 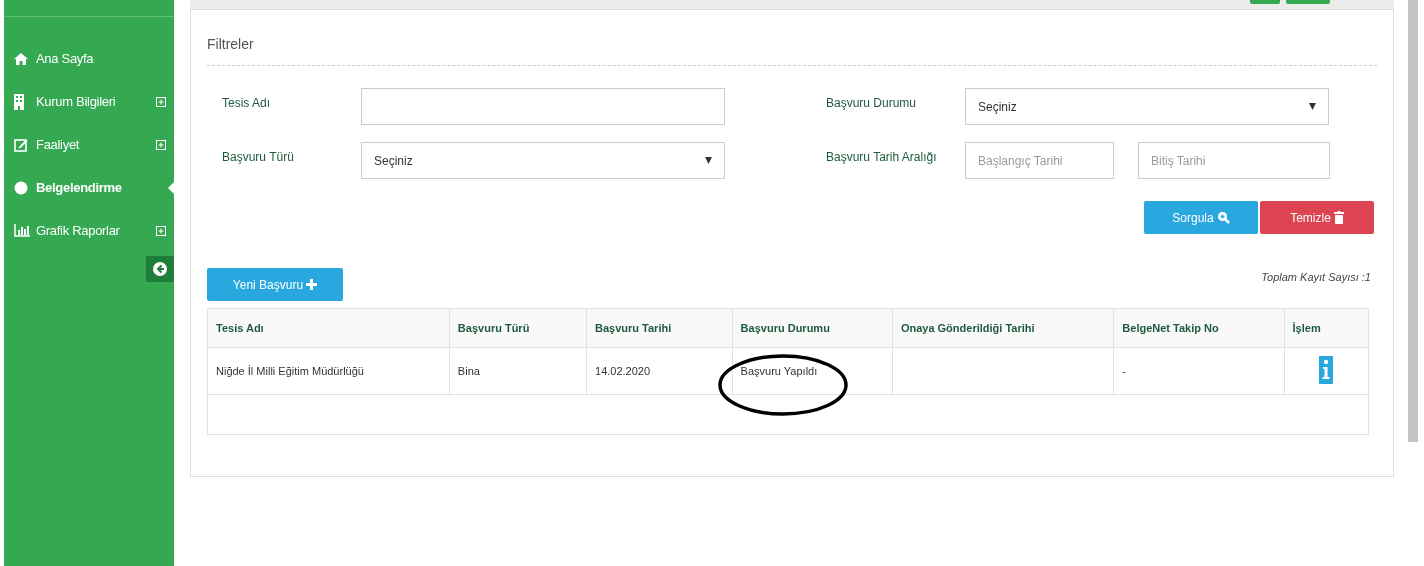 What do you see at coordinates (1201, 217) in the screenshot?
I see `query-button: Sorgula` at bounding box center [1201, 217].